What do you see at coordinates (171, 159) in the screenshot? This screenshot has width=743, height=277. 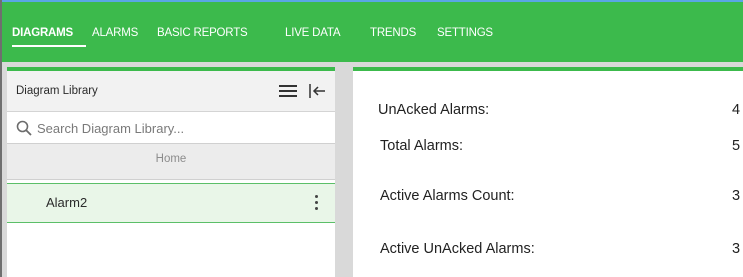 I see `breadcrumb-home: Home` at bounding box center [171, 159].